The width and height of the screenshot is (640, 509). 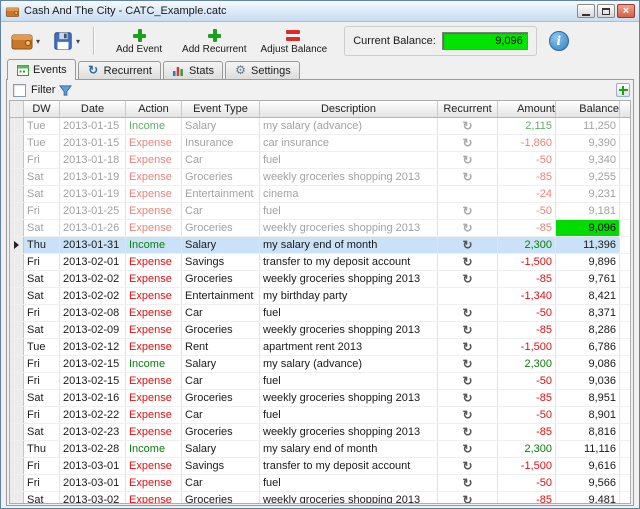 What do you see at coordinates (320, 211) in the screenshot?
I see `table-row: Fri 2013-01-25 Expense Car fuel ↻ -50 9,181` at bounding box center [320, 211].